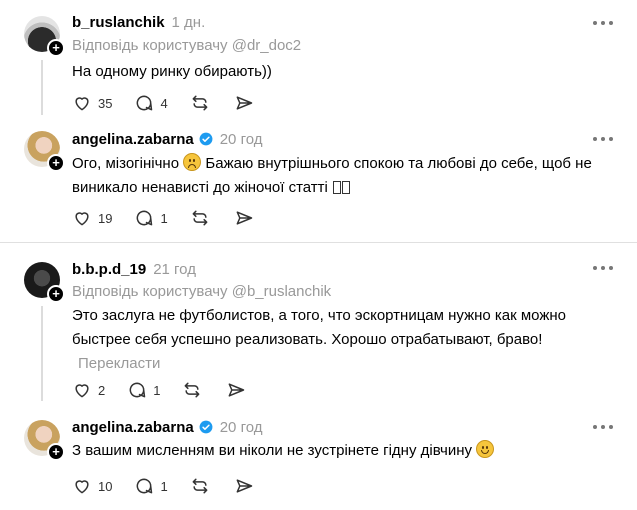 The height and width of the screenshot is (510, 637). I want to click on timestamp: 21 год, so click(174, 269).